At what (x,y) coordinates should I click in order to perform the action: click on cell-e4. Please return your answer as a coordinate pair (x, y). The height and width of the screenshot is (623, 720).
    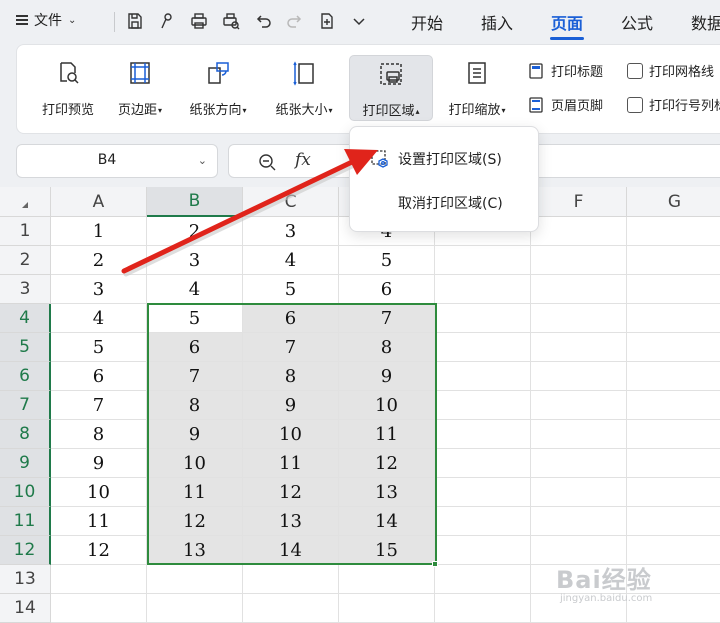
    Looking at the image, I should click on (483, 318).